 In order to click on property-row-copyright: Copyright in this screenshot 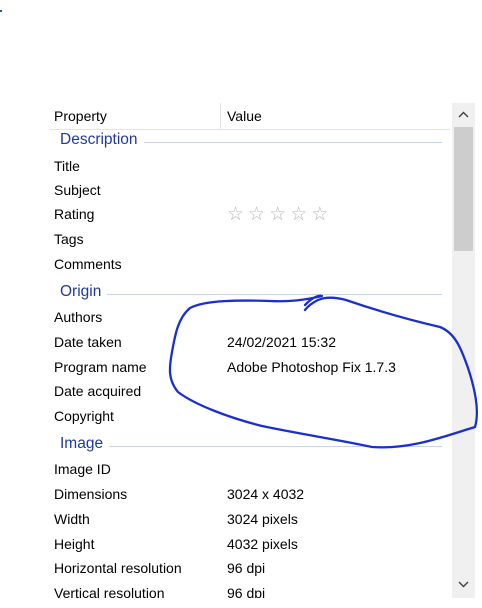, I will do `click(250, 417)`.